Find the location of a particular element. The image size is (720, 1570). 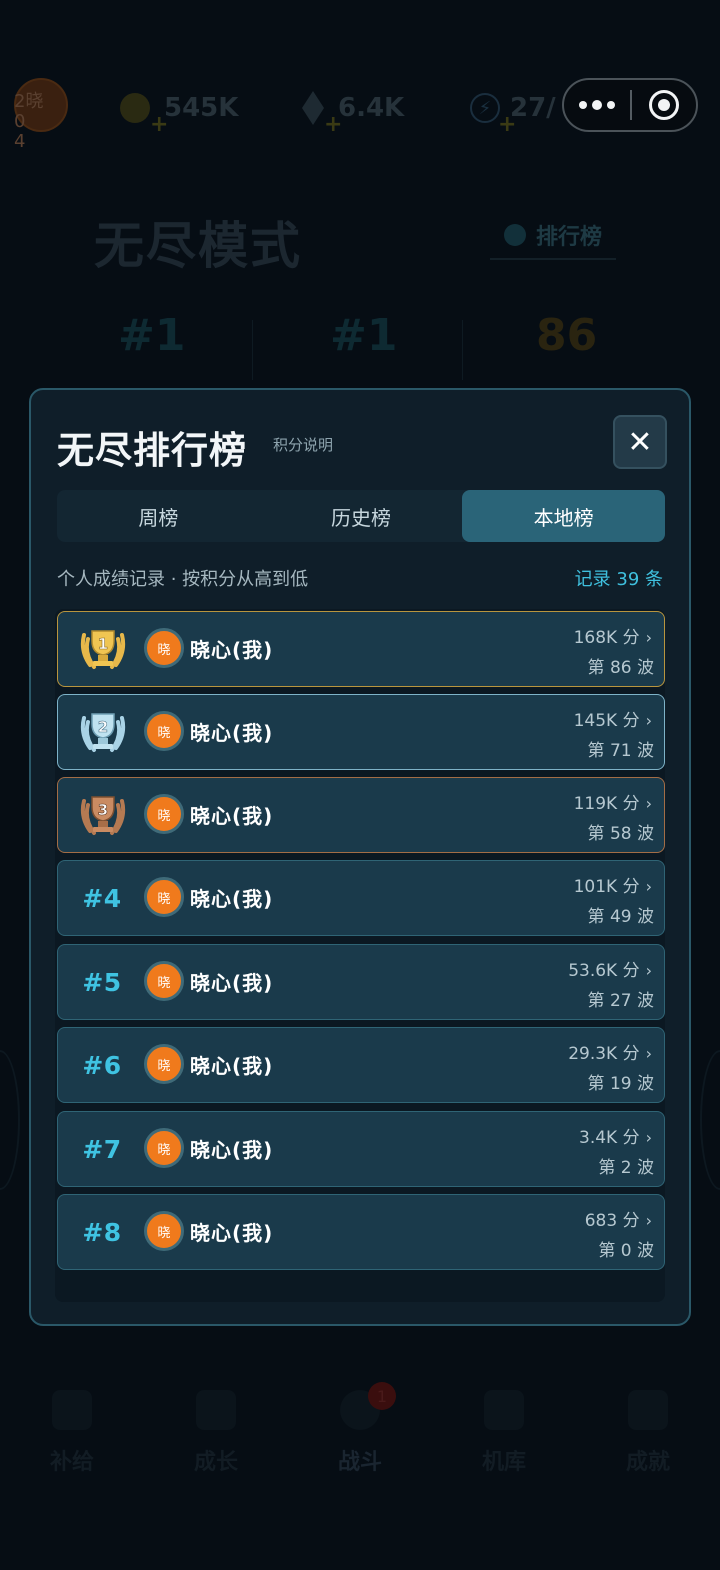

stat-weekly-rank: #1 is located at coordinates (152, 335).